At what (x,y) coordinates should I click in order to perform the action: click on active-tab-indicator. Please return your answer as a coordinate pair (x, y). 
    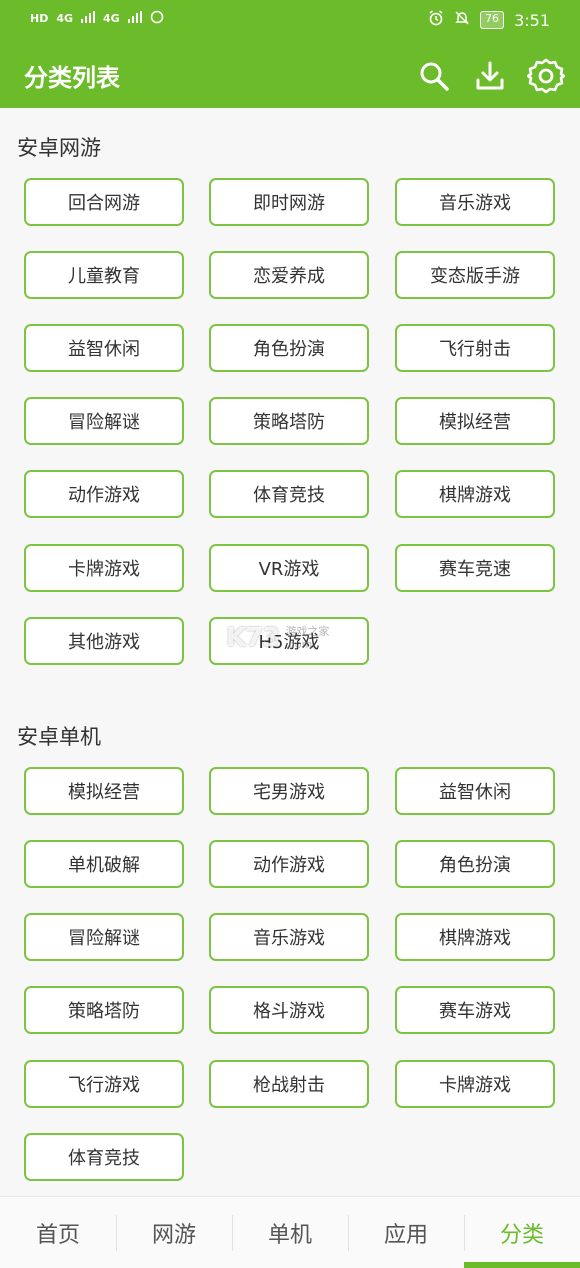
    Looking at the image, I should click on (522, 1265).